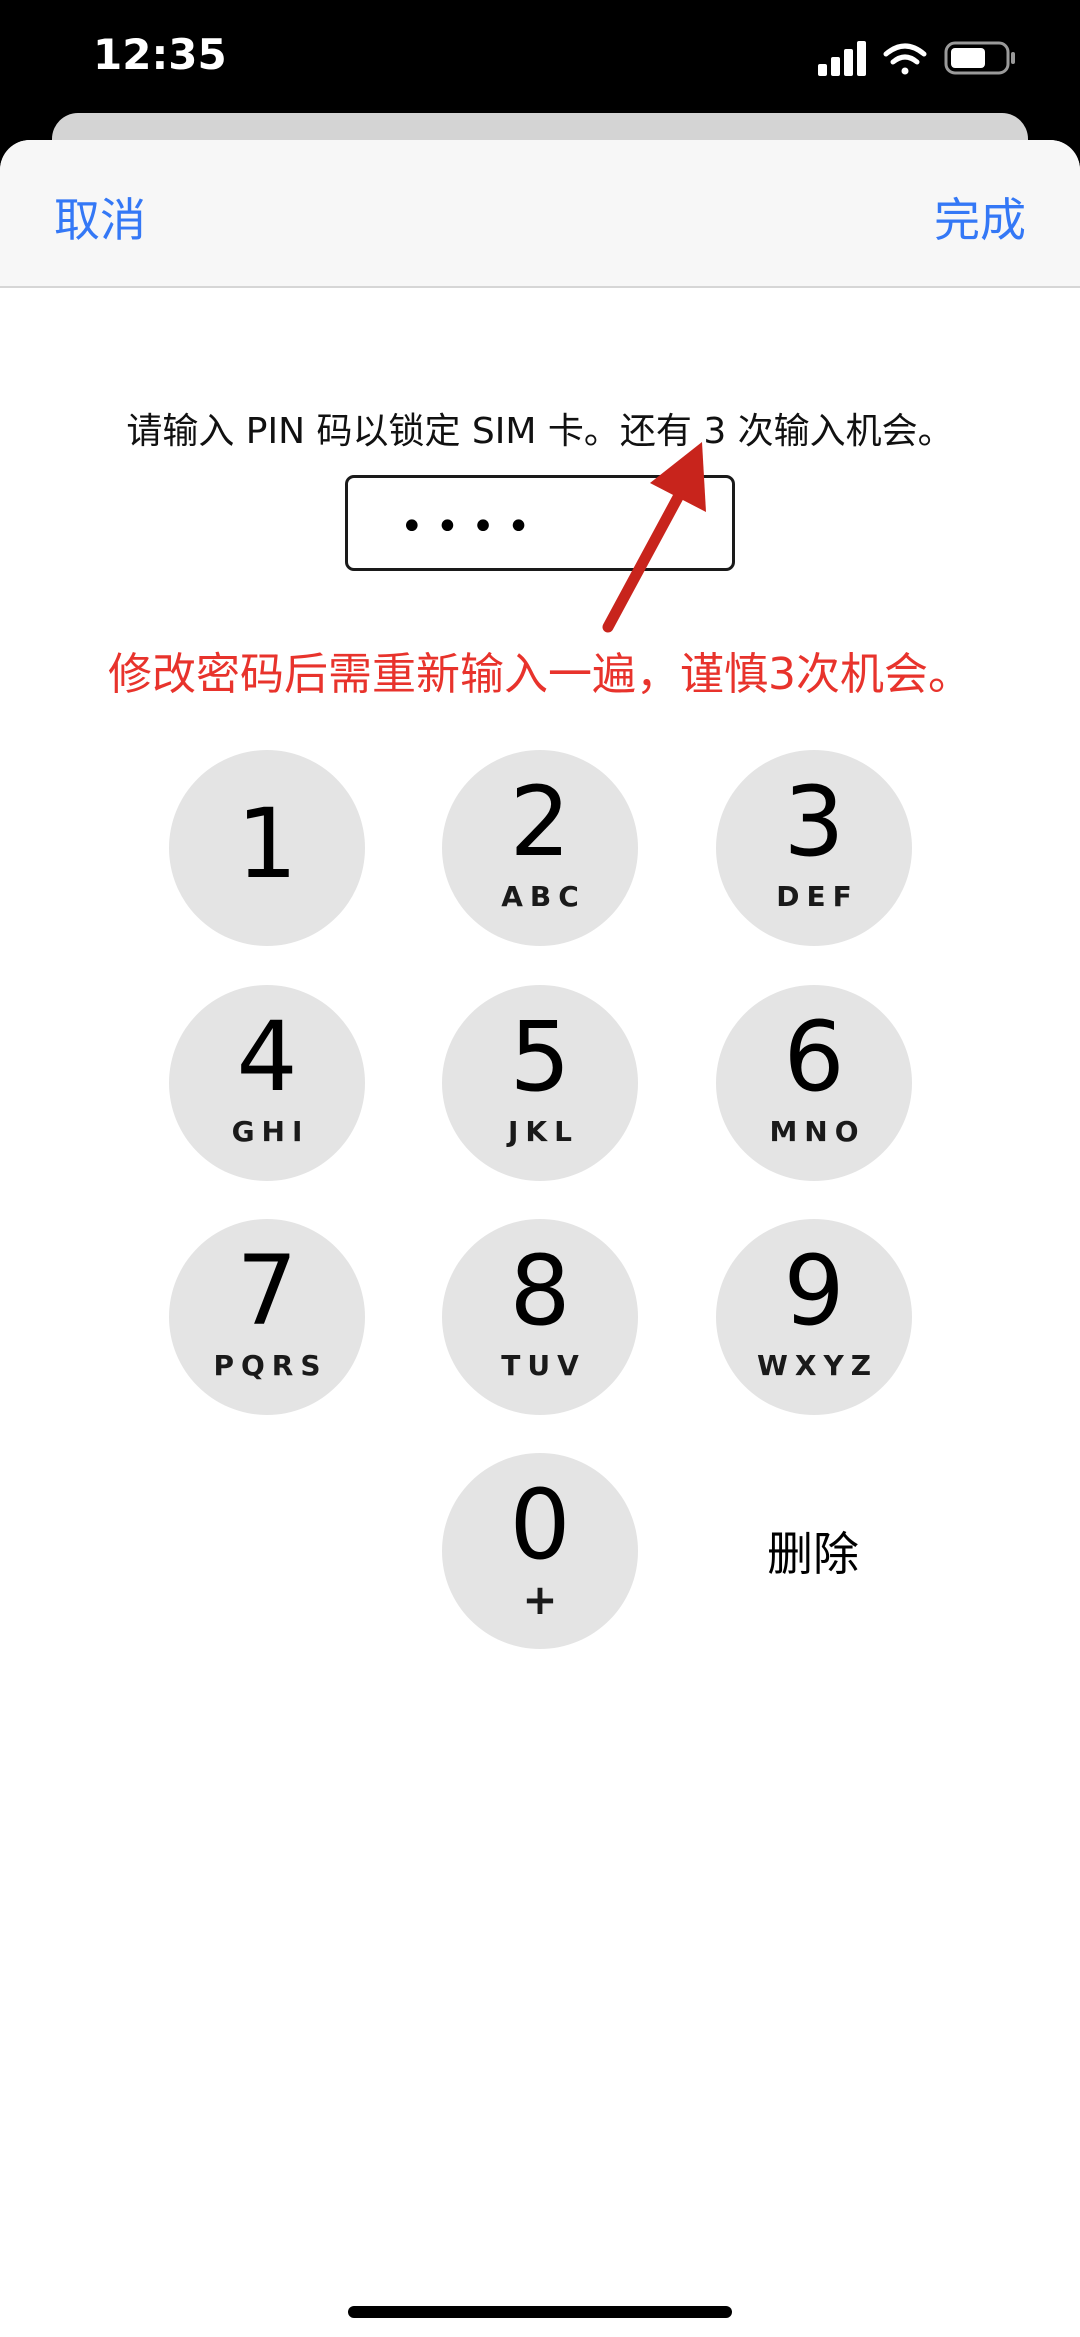 Image resolution: width=1080 pixels, height=2337 pixels. I want to click on key-letters: ABC, so click(543, 896).